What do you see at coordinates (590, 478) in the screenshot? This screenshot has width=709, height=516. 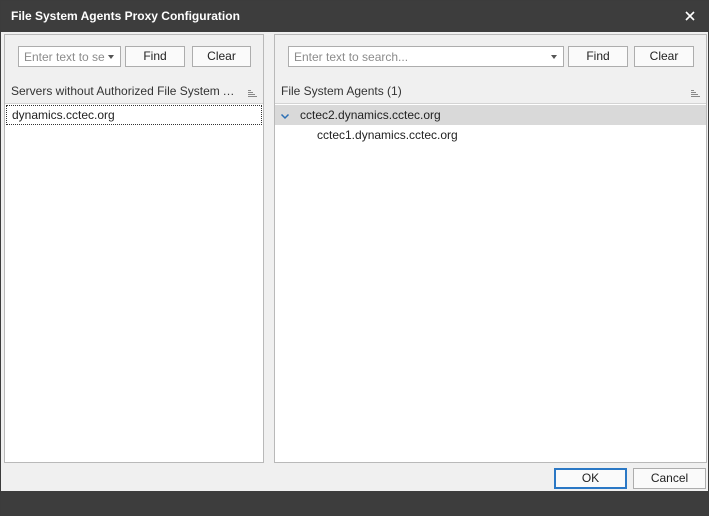 I see `ok-button: OK` at bounding box center [590, 478].